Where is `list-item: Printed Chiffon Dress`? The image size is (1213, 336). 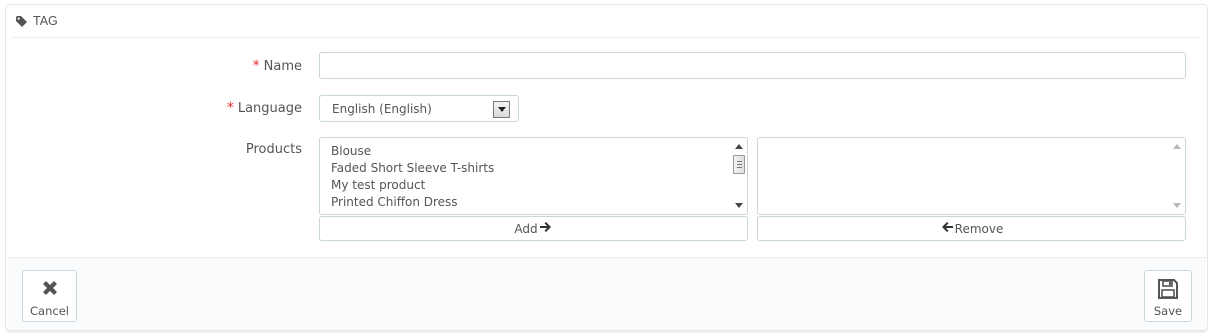 list-item: Printed Chiffon Dress is located at coordinates (539, 202).